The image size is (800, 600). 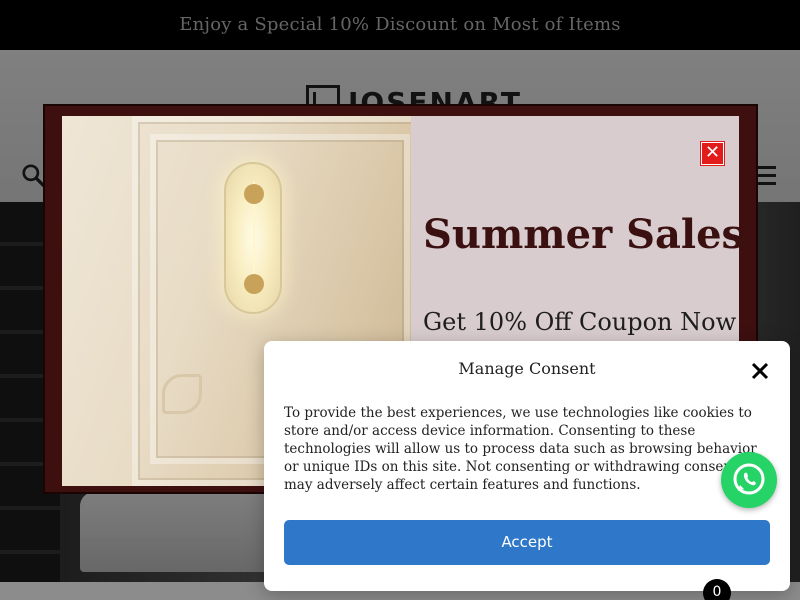 What do you see at coordinates (182, 394) in the screenshot?
I see `wall-ornament-image` at bounding box center [182, 394].